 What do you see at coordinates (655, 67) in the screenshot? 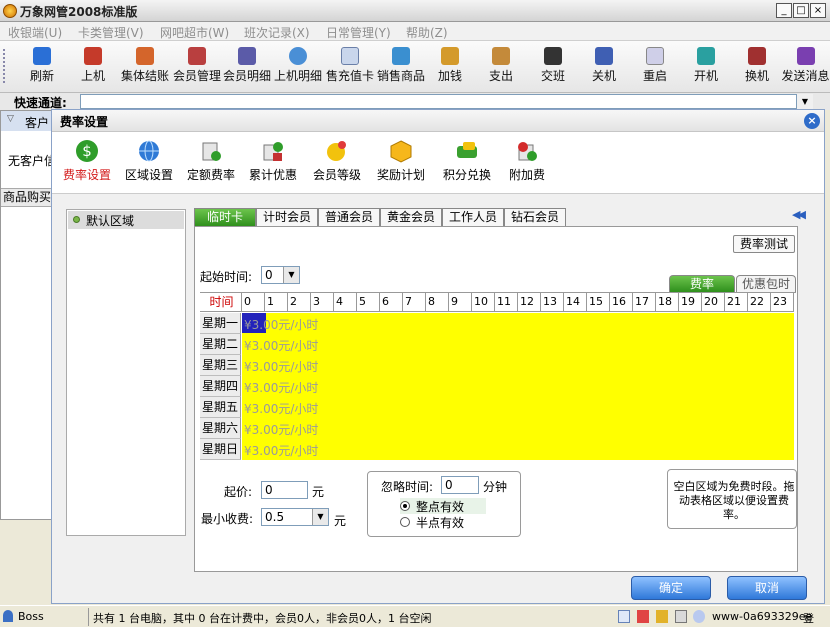
I see `restart-button: 重启` at bounding box center [655, 67].